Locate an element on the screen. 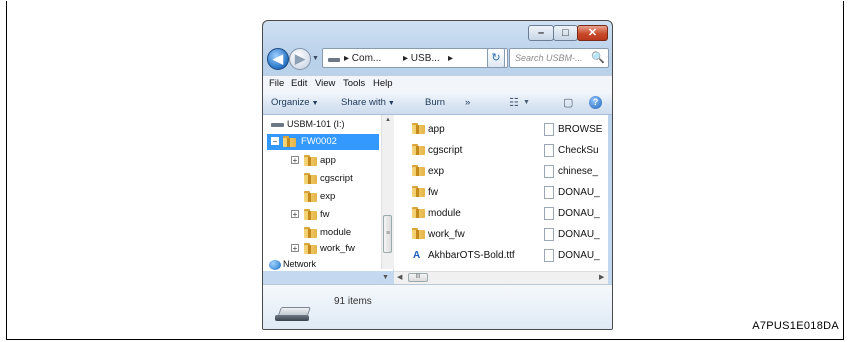  hscroll-thumb: III is located at coordinates (418, 277).